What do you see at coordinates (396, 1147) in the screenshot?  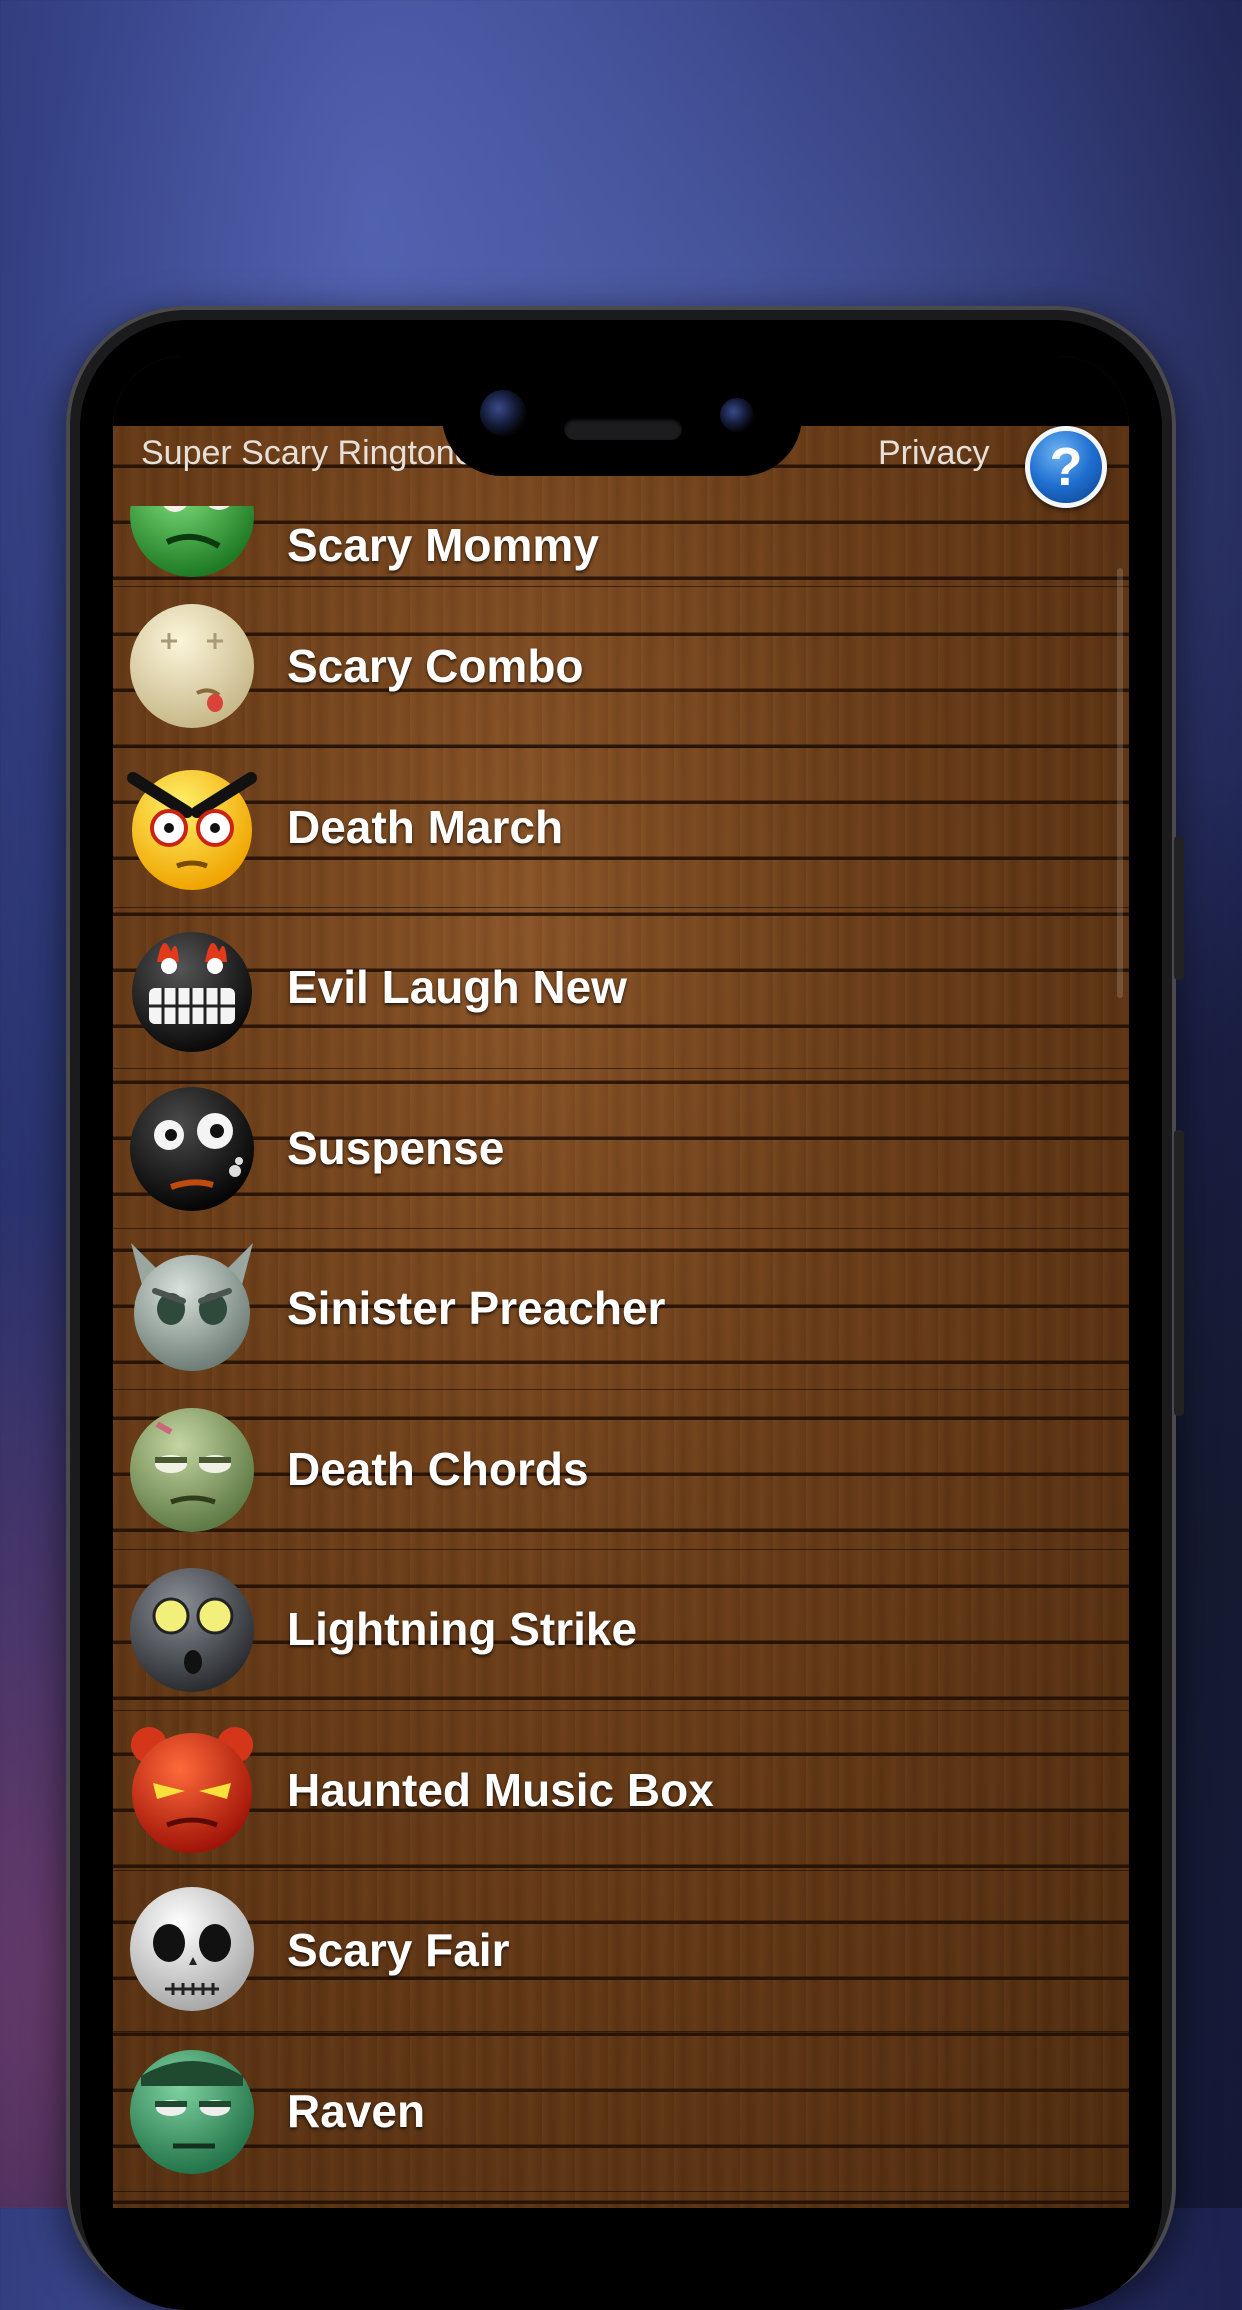 I see `ringtone-name: Suspense` at bounding box center [396, 1147].